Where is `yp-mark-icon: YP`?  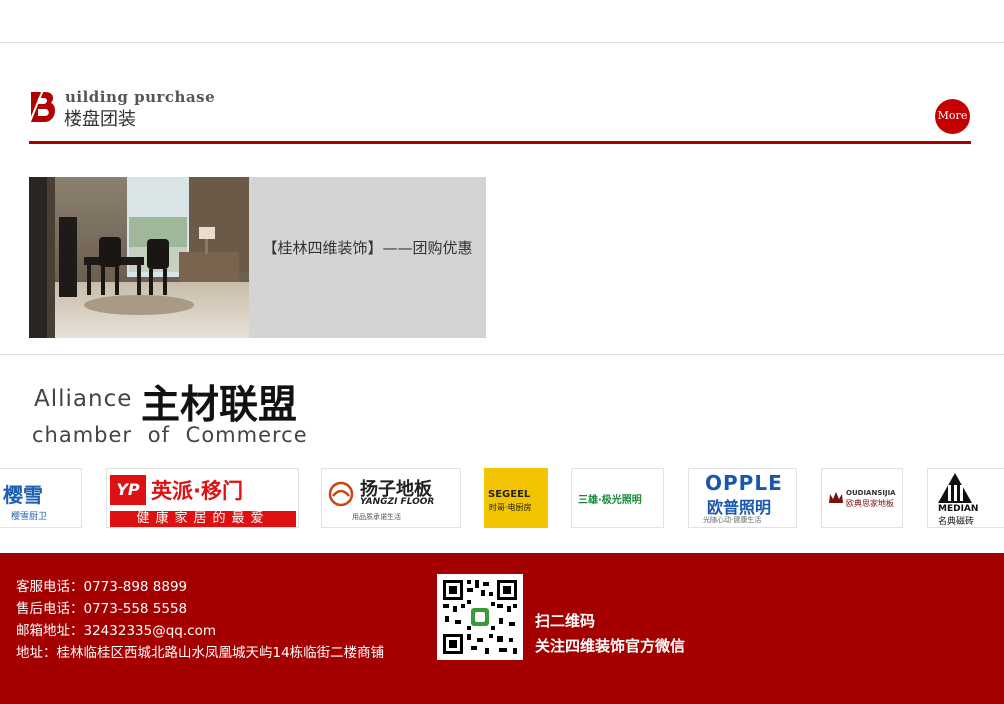
yp-mark-icon: YP is located at coordinates (128, 490).